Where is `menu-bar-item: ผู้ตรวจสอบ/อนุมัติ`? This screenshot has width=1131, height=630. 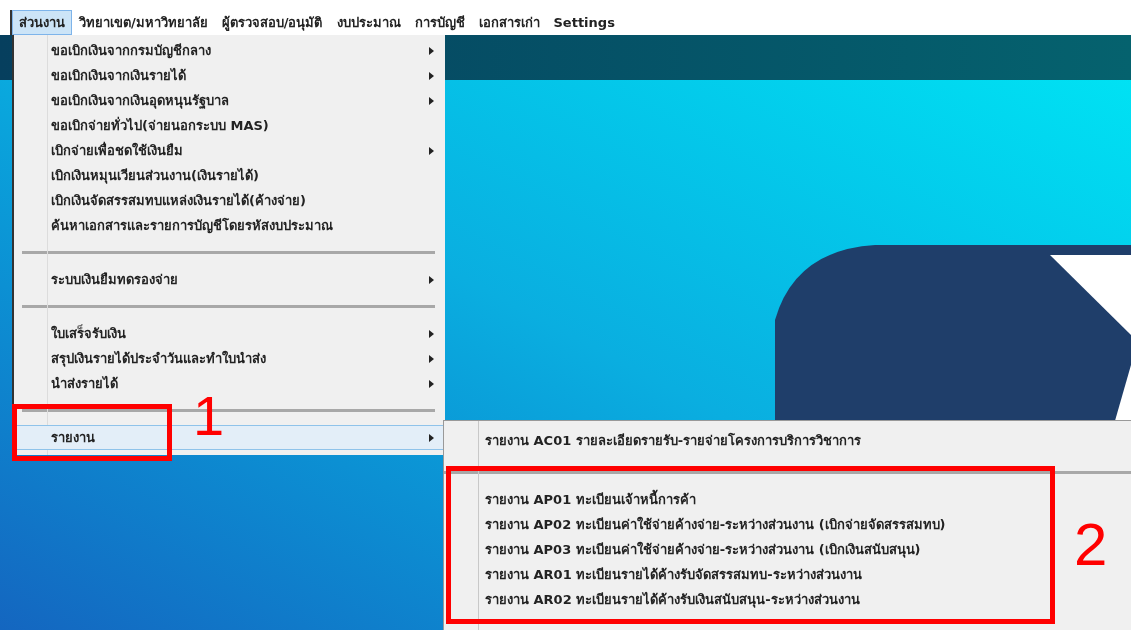 menu-bar-item: ผู้ตรวจสอบ/อนุมัติ is located at coordinates (272, 22).